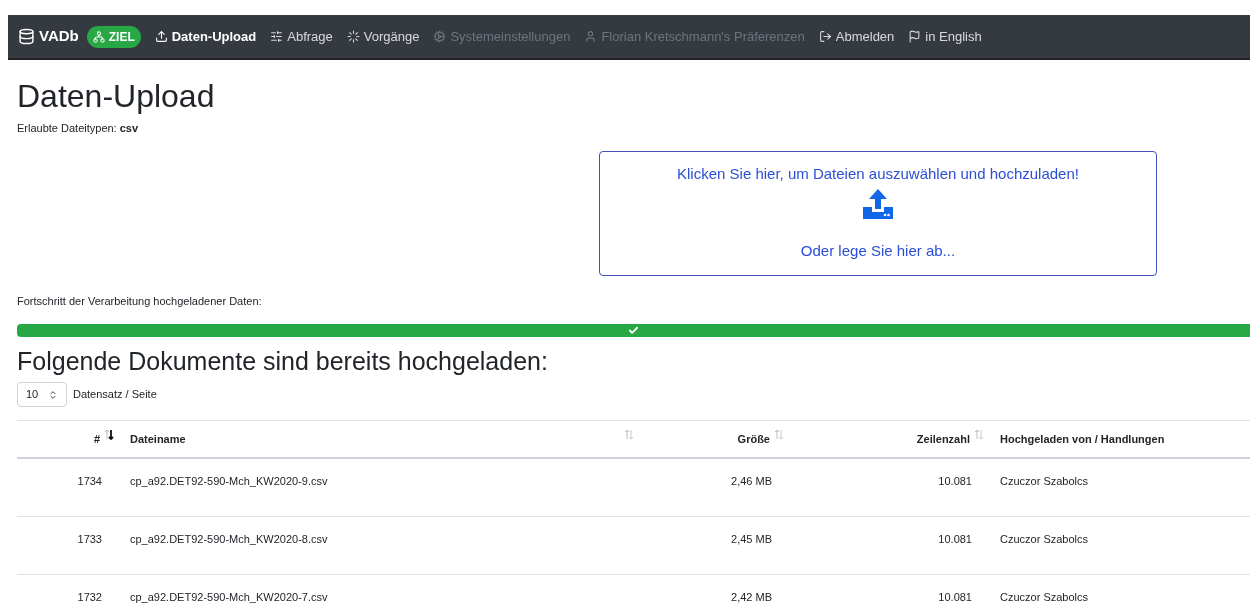 This screenshot has width=1250, height=613. I want to click on table-cell-text: cp_a92.DET92-590-Mch_KW2020-9.csv, so click(229, 481).